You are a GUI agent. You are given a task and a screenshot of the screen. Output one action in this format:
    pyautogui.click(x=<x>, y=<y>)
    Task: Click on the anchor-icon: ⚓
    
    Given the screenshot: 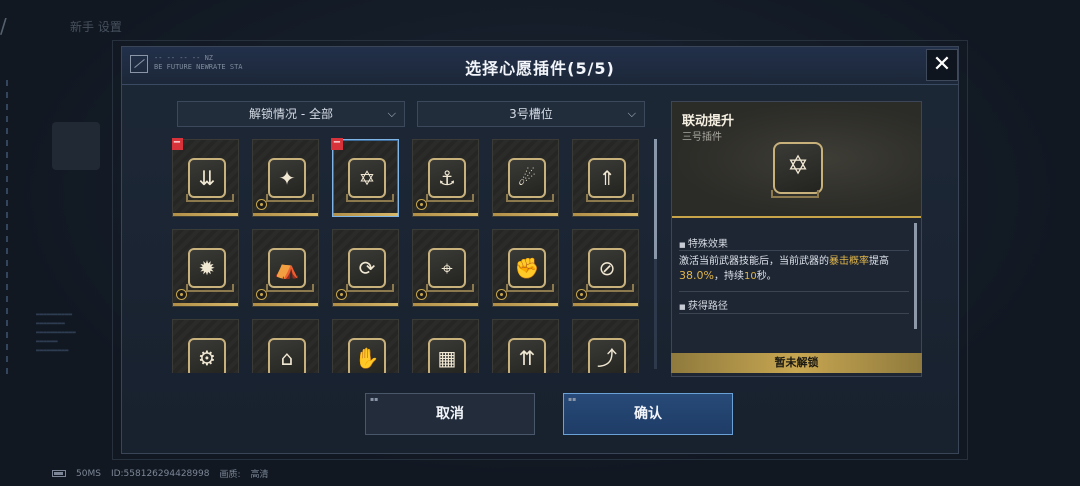 What is the action you would take?
    pyautogui.click(x=450, y=180)
    